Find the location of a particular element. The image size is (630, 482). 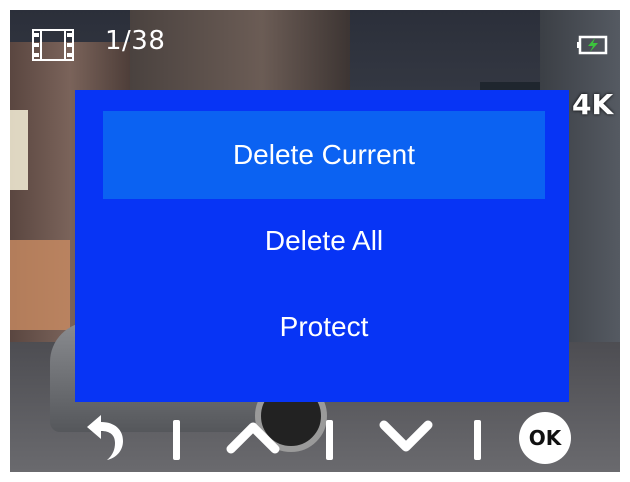

status-bar: 1/38 is located at coordinates (315, 45).